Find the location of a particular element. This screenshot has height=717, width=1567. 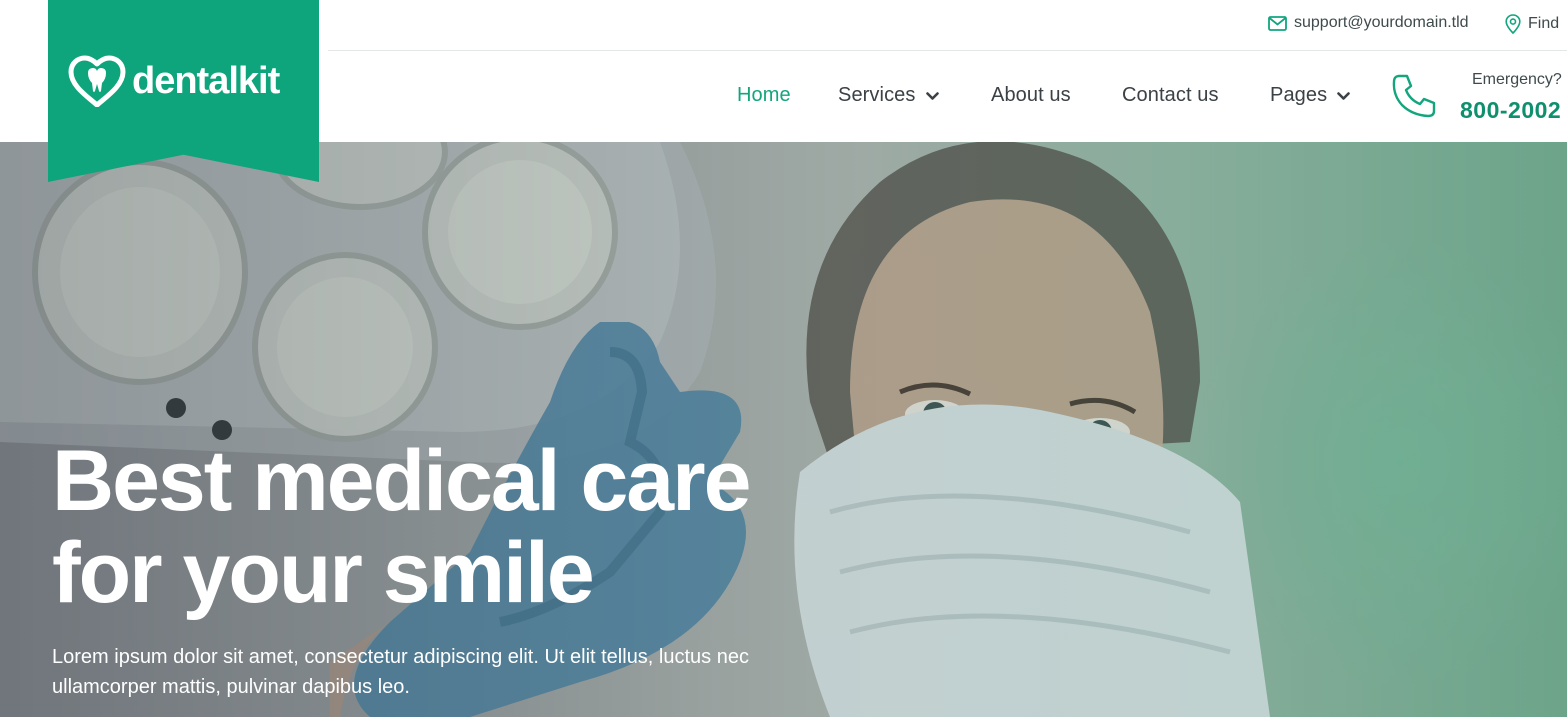

nav-item-pages: Pages is located at coordinates (1310, 95).